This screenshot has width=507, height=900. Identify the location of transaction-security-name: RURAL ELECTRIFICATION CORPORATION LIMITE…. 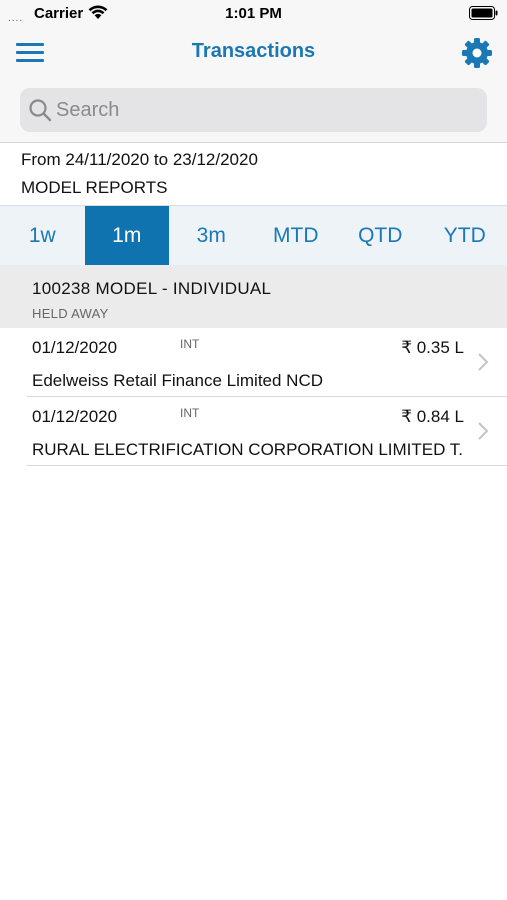
(248, 449).